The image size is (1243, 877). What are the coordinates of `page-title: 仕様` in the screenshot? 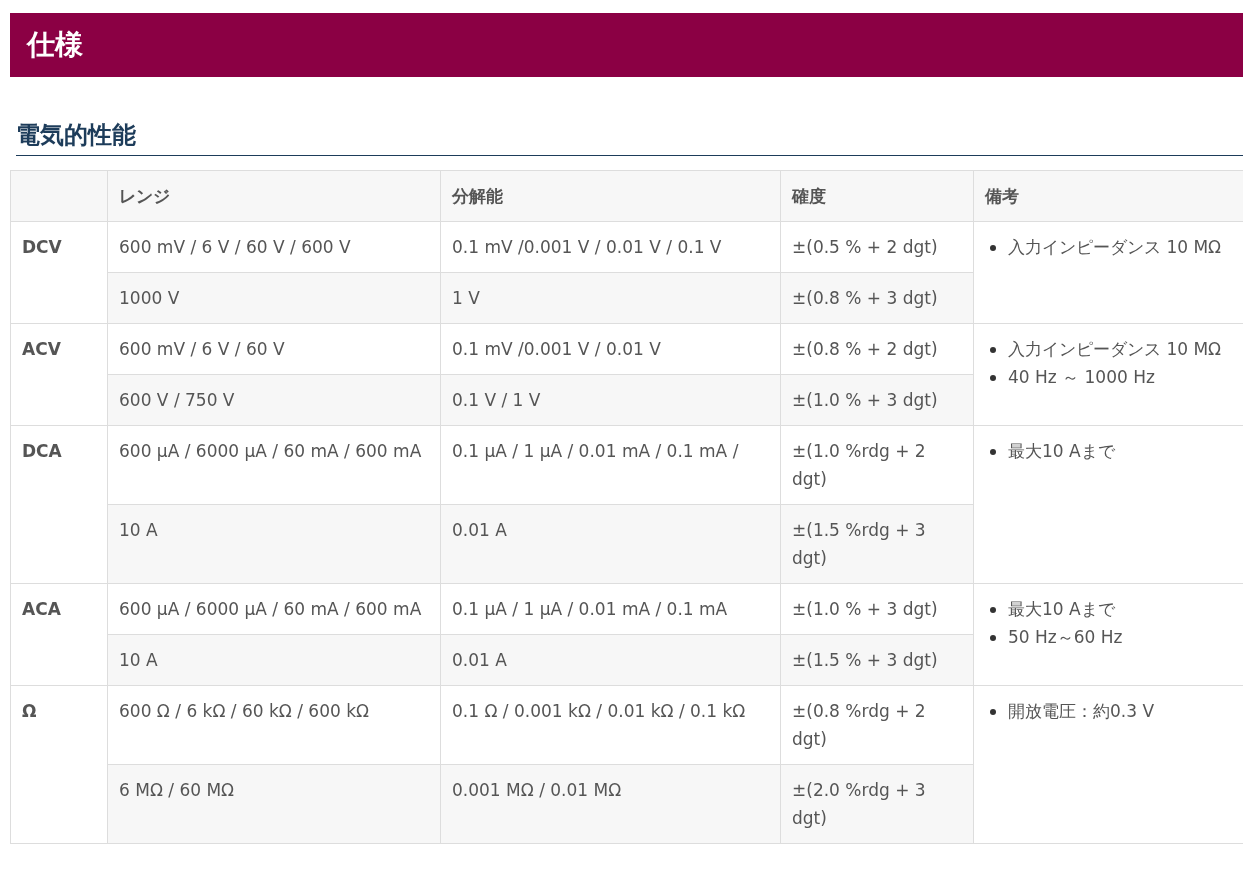 It's located at (626, 45).